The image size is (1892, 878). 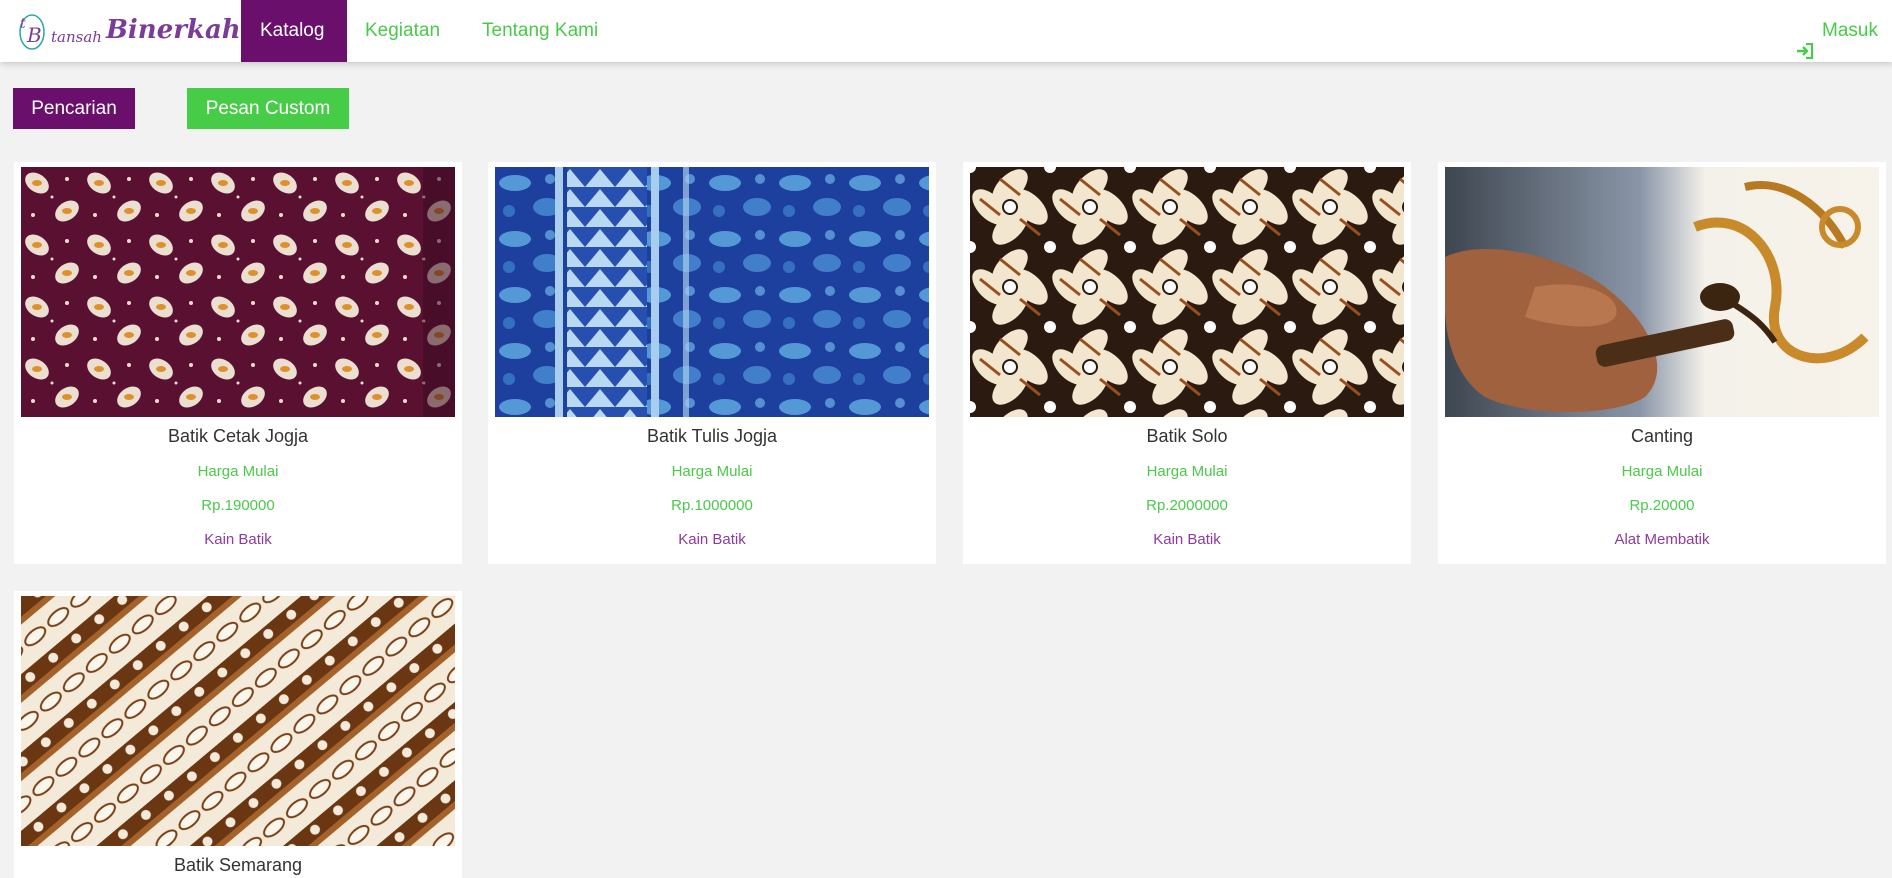 I want to click on brand-mark-icon: t B, so click(x=33, y=30).